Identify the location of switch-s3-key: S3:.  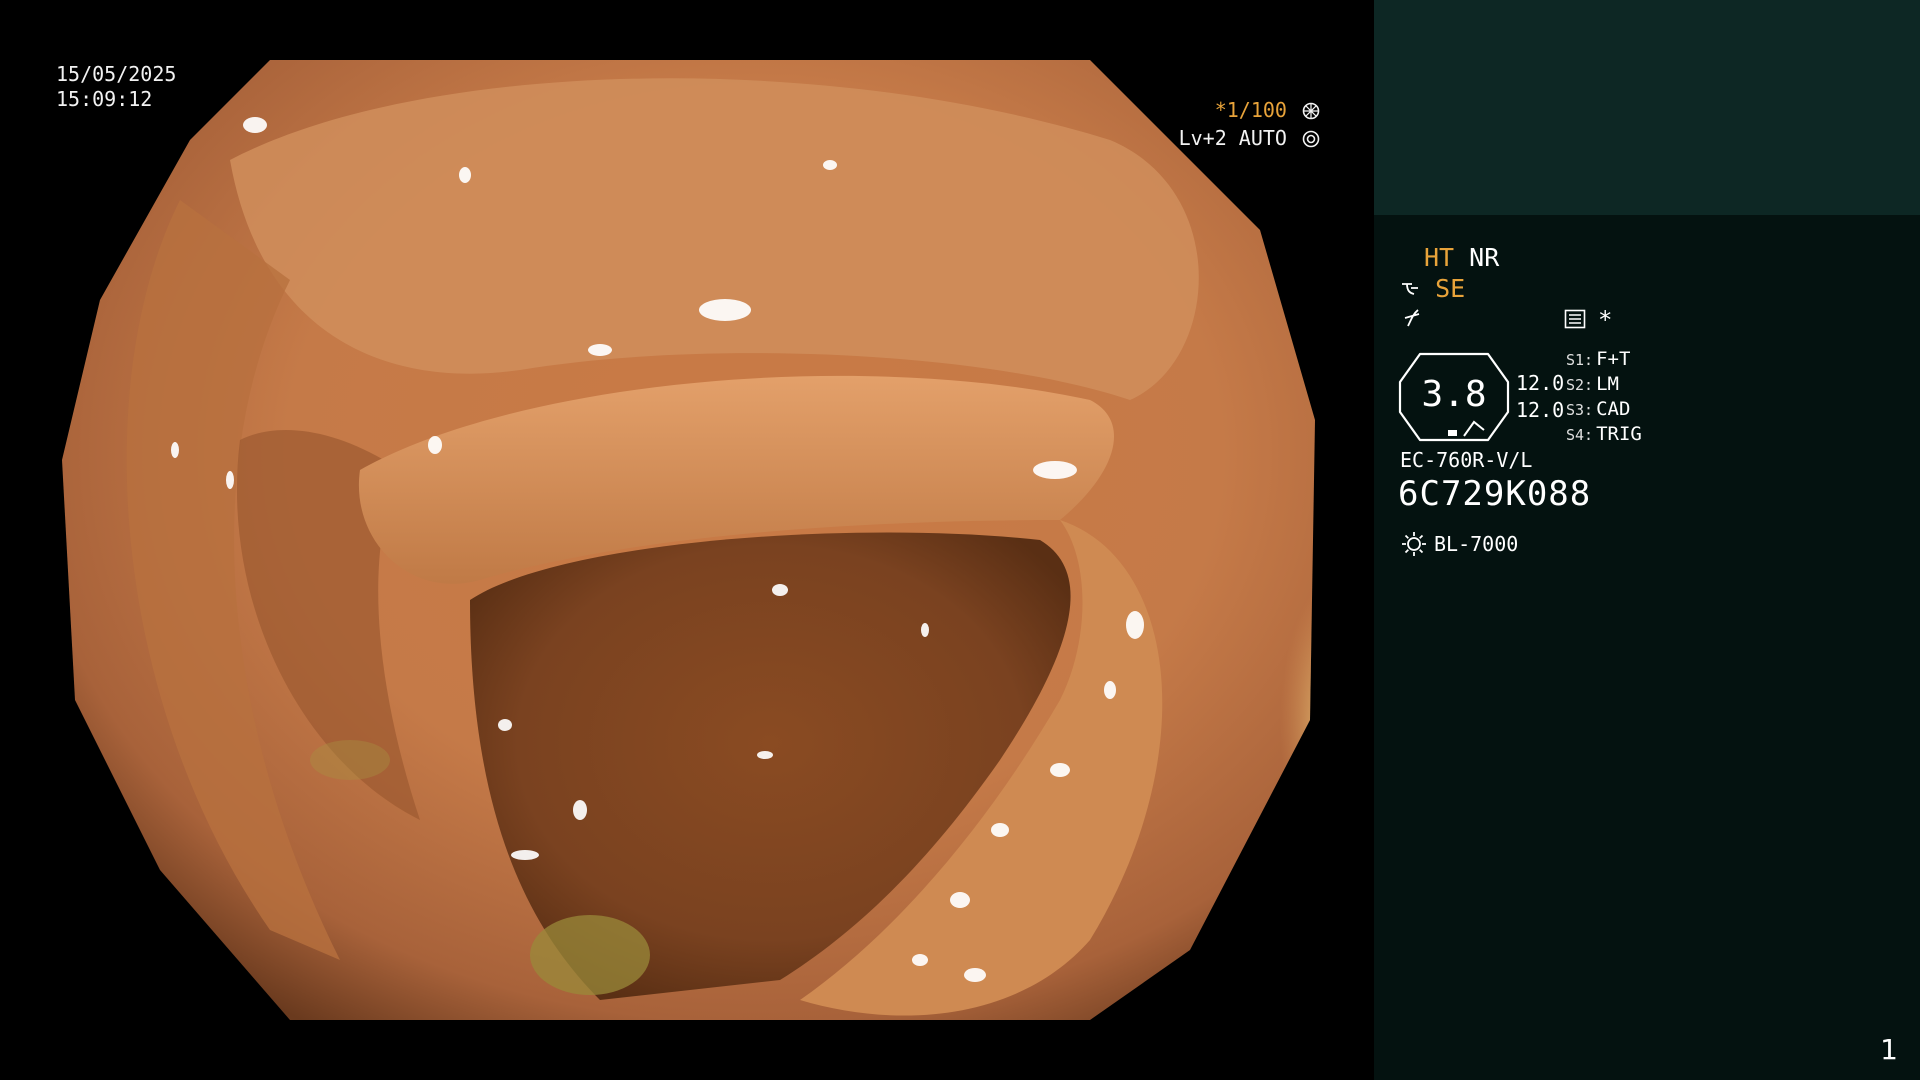
(1580, 410).